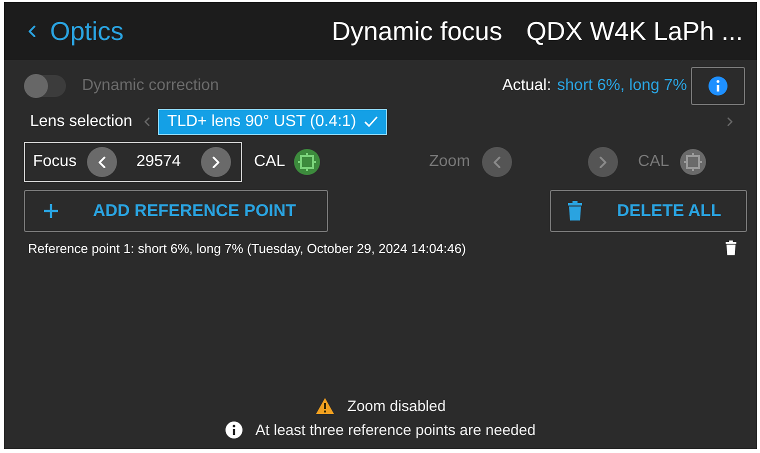 This screenshot has width=760, height=453. Describe the element at coordinates (417, 31) in the screenshot. I see `page-title: Dynamic focus` at that location.